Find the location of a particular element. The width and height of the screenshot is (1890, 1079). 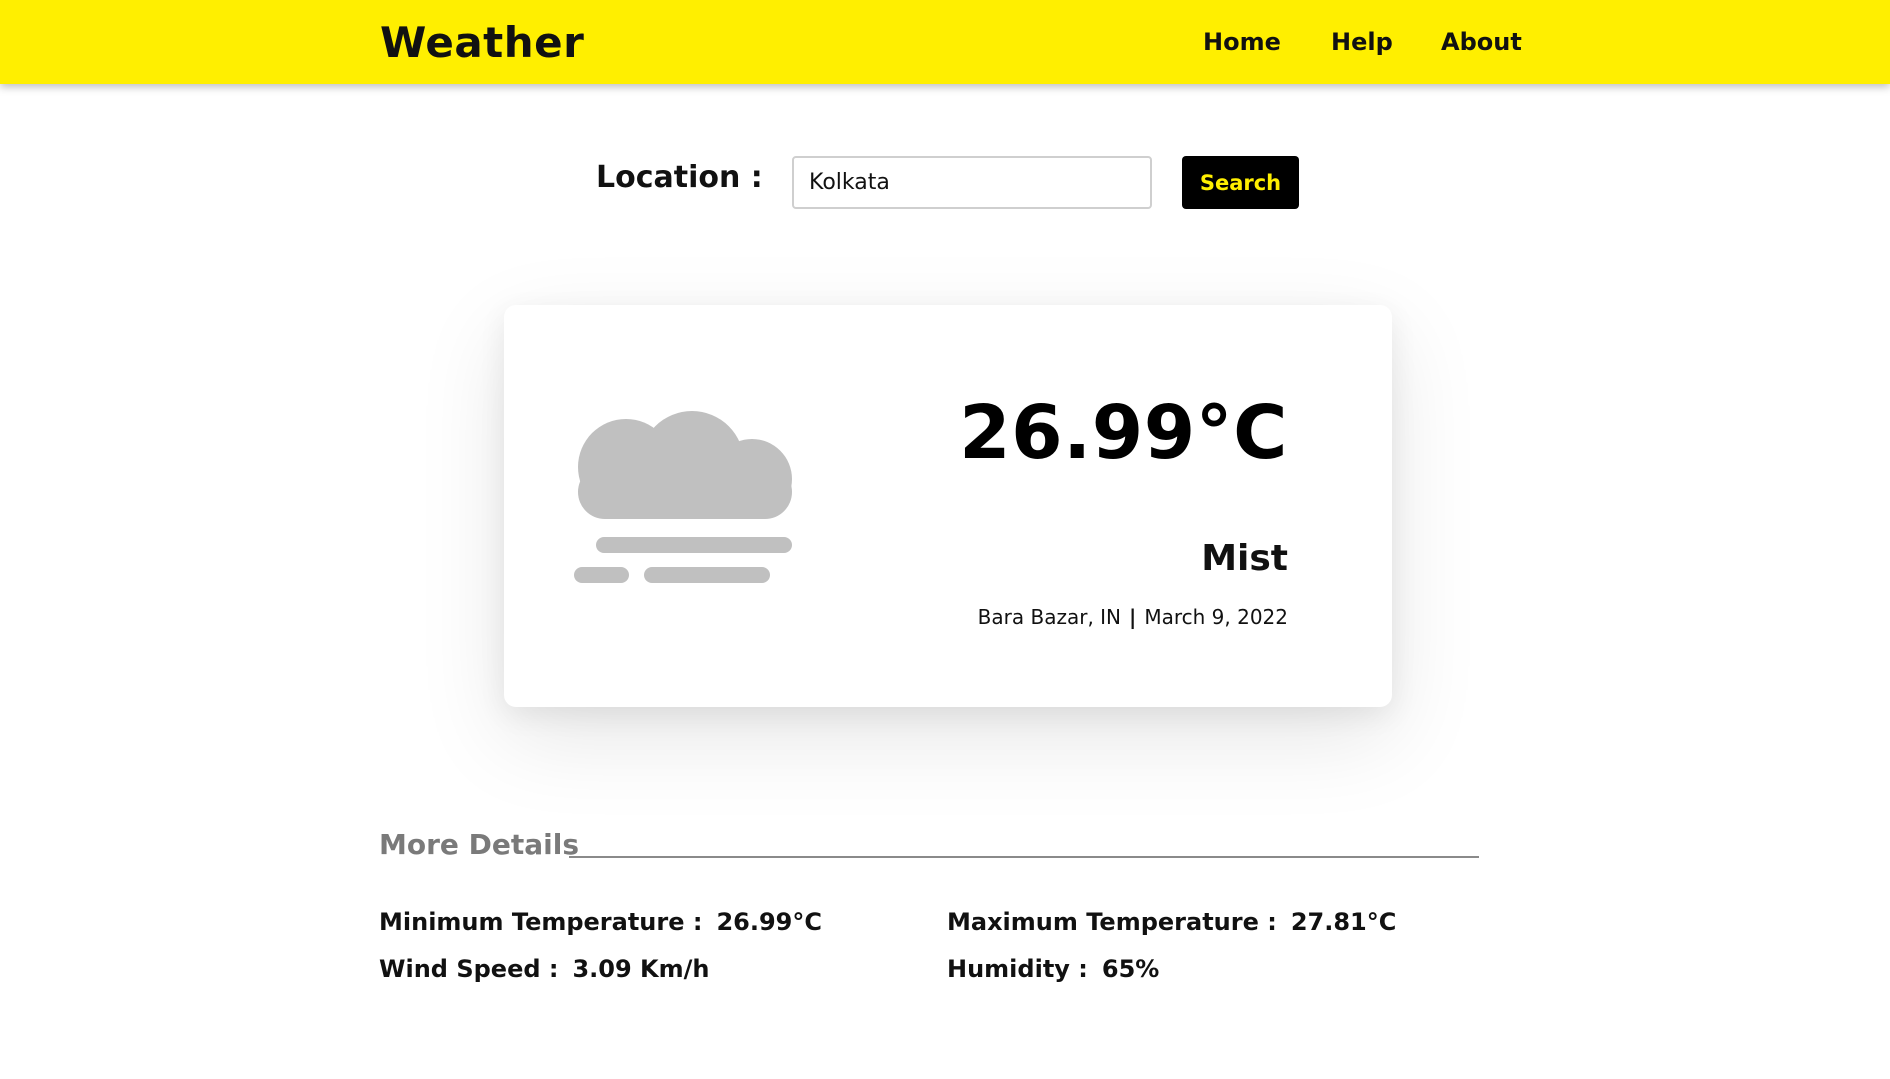

nav-link-about: About is located at coordinates (1481, 42).